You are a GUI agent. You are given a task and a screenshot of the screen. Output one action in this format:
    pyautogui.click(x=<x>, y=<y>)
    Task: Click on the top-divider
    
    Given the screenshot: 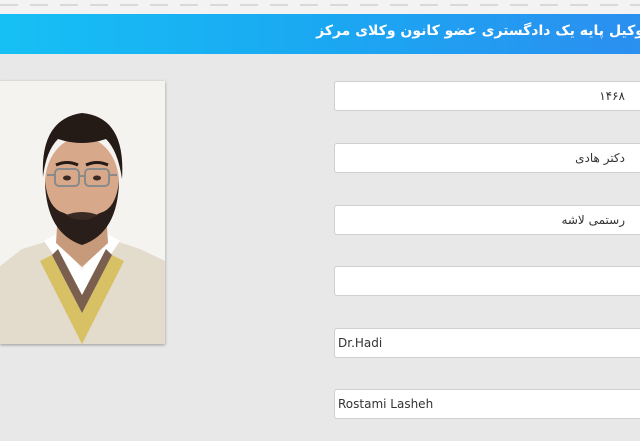 What is the action you would take?
    pyautogui.click(x=320, y=5)
    